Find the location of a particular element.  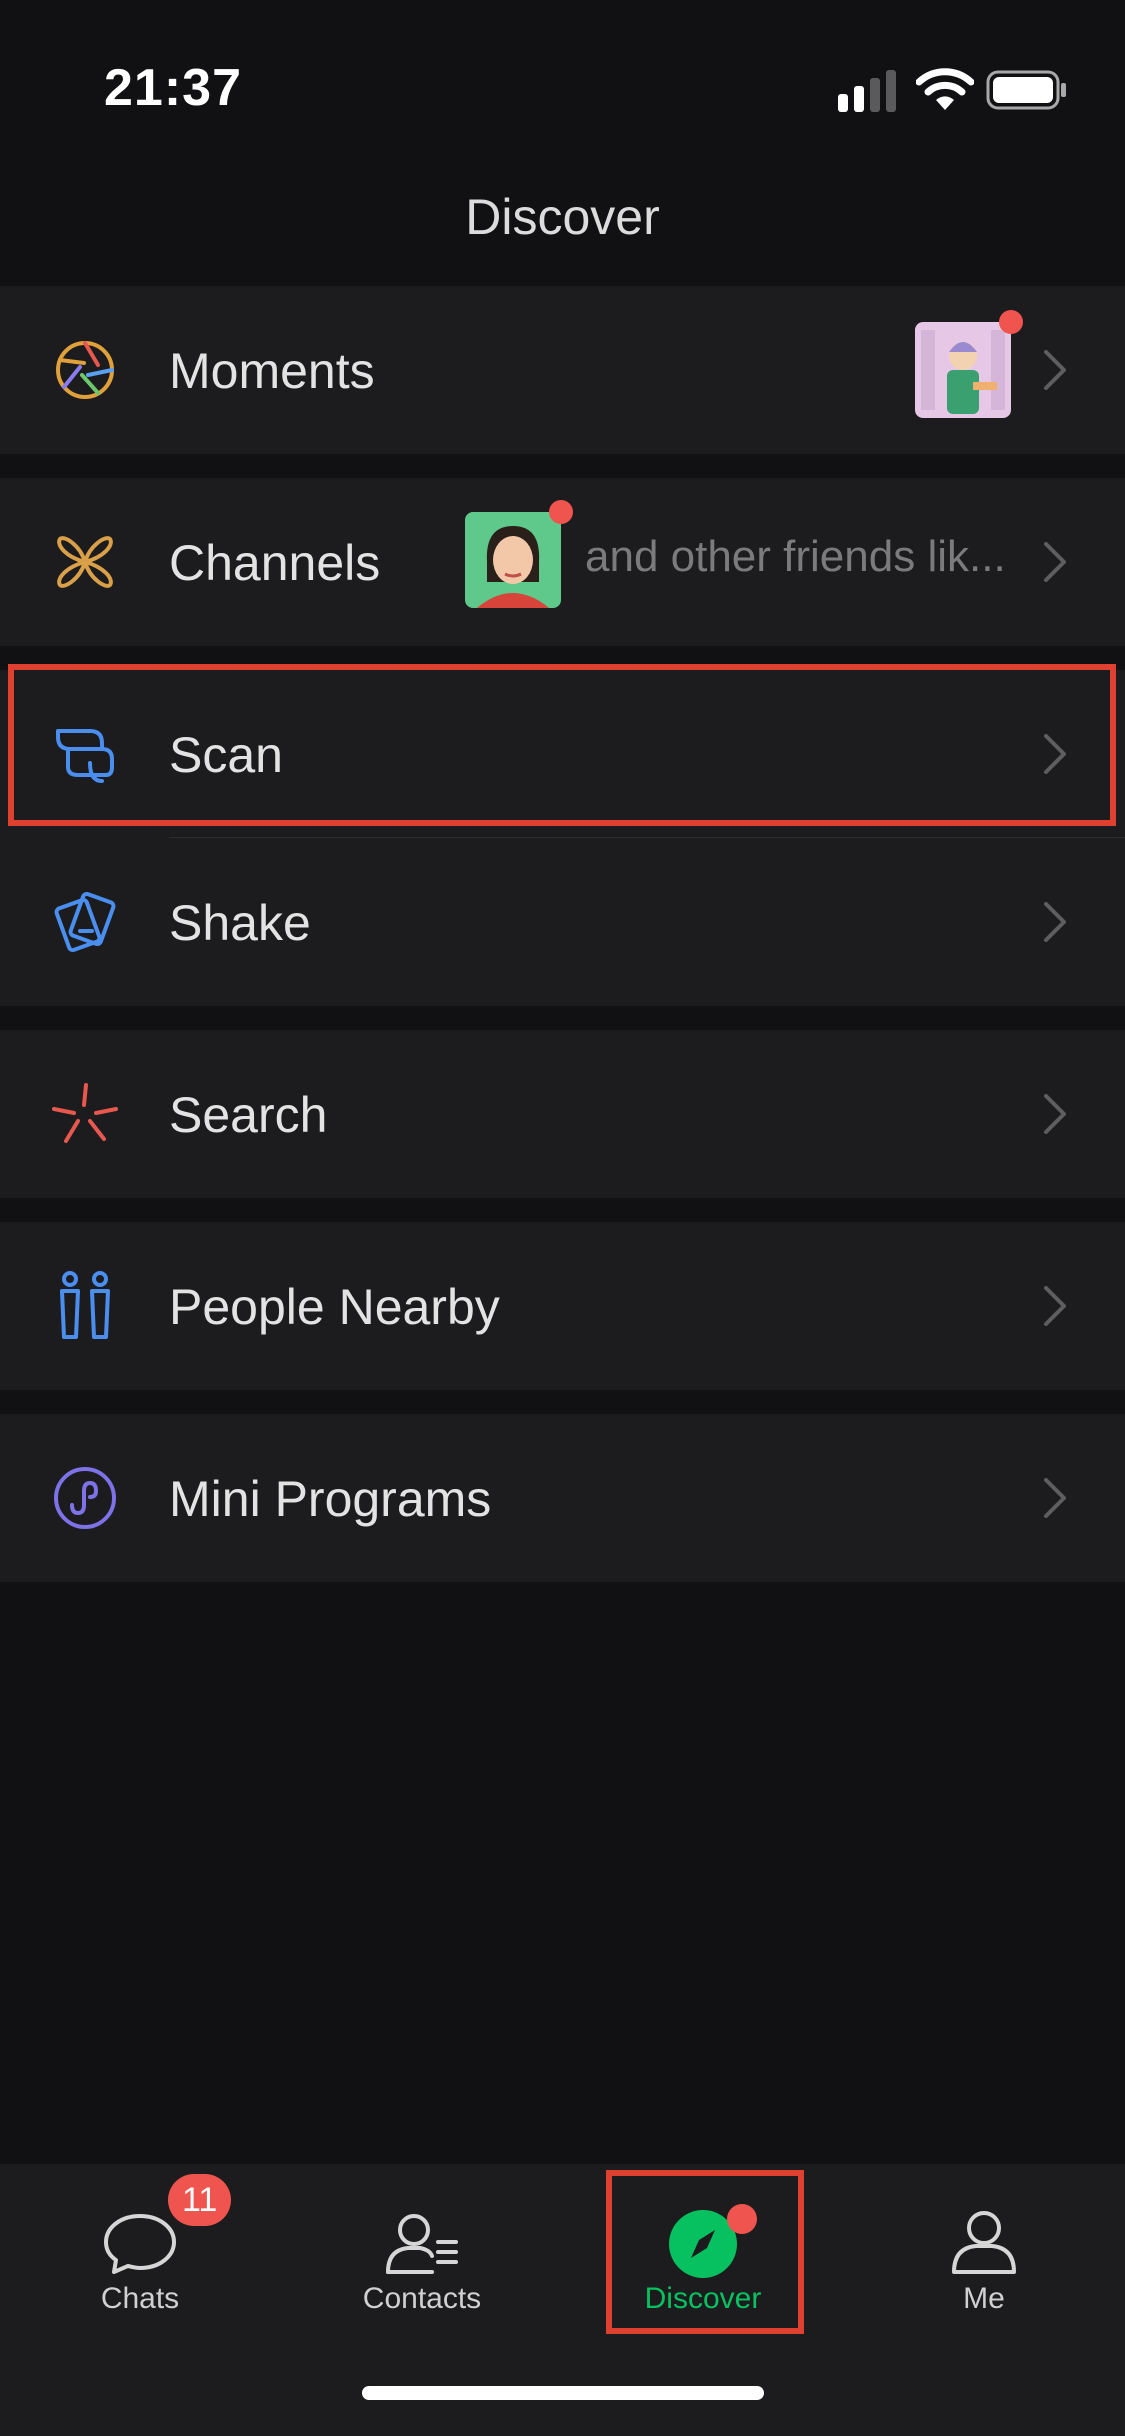

tab-label: Me is located at coordinates (984, 2298).